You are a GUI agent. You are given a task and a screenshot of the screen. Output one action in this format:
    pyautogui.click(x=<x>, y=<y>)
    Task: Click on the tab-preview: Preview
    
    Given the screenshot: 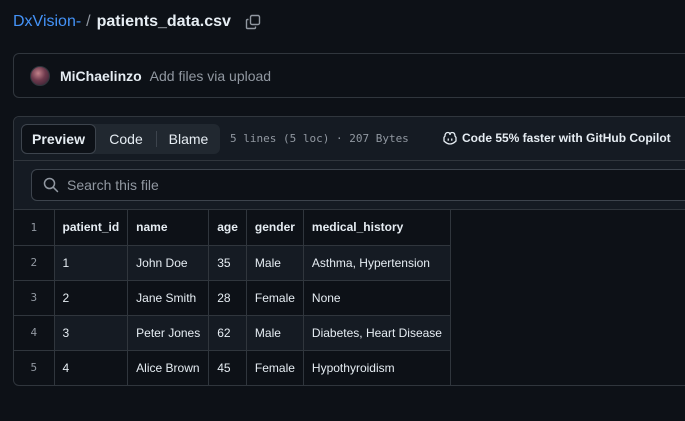 What is the action you would take?
    pyautogui.click(x=58, y=139)
    